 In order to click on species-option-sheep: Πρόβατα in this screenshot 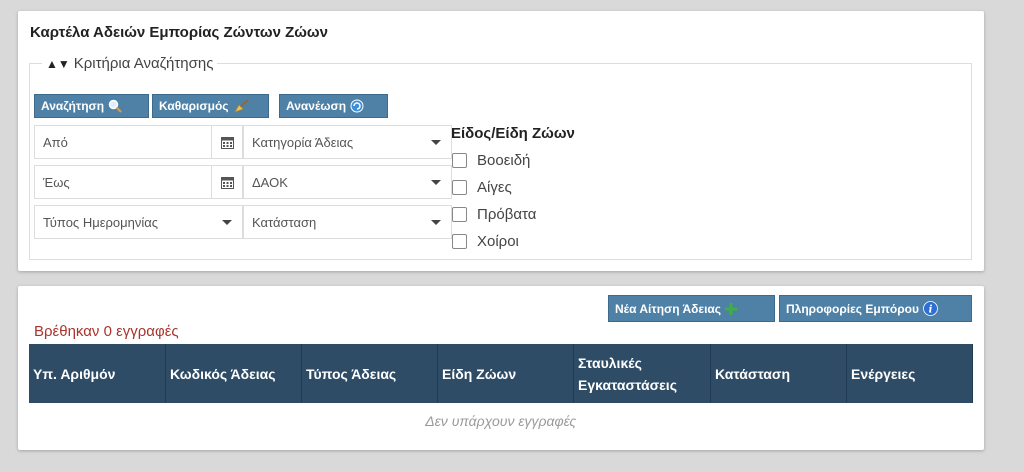, I will do `click(494, 214)`.